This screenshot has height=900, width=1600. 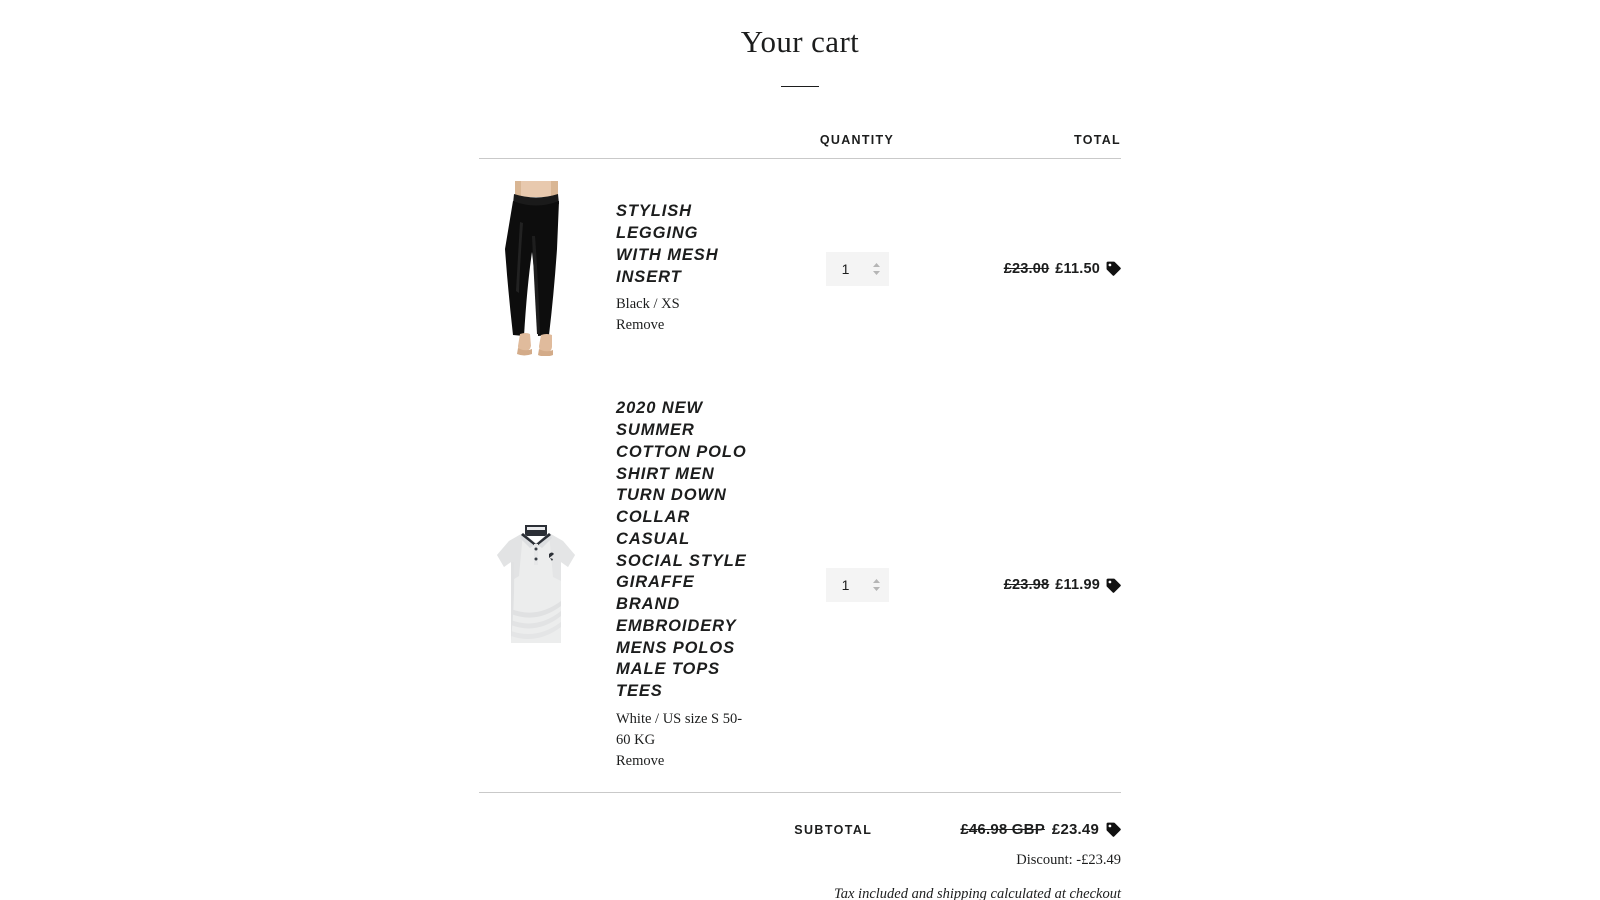 I want to click on item-original-price: £23.98, so click(x=1026, y=585).